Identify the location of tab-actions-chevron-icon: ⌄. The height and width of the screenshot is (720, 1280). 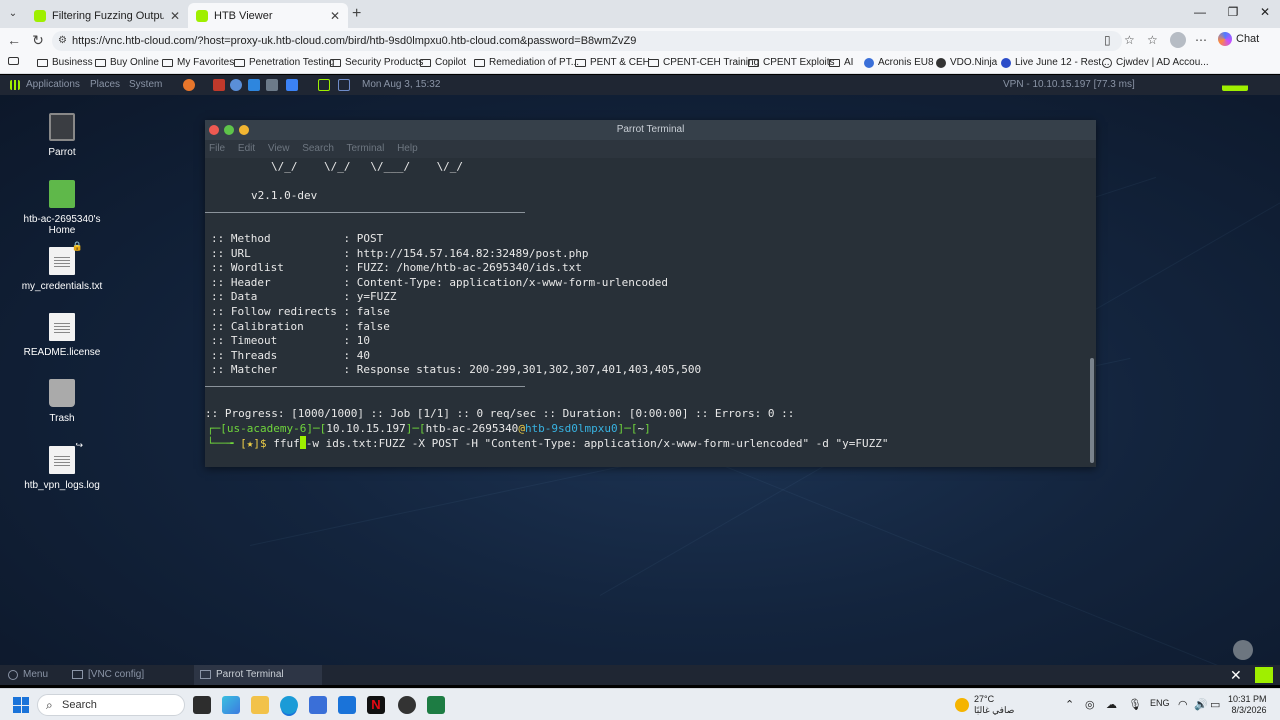
(13, 14).